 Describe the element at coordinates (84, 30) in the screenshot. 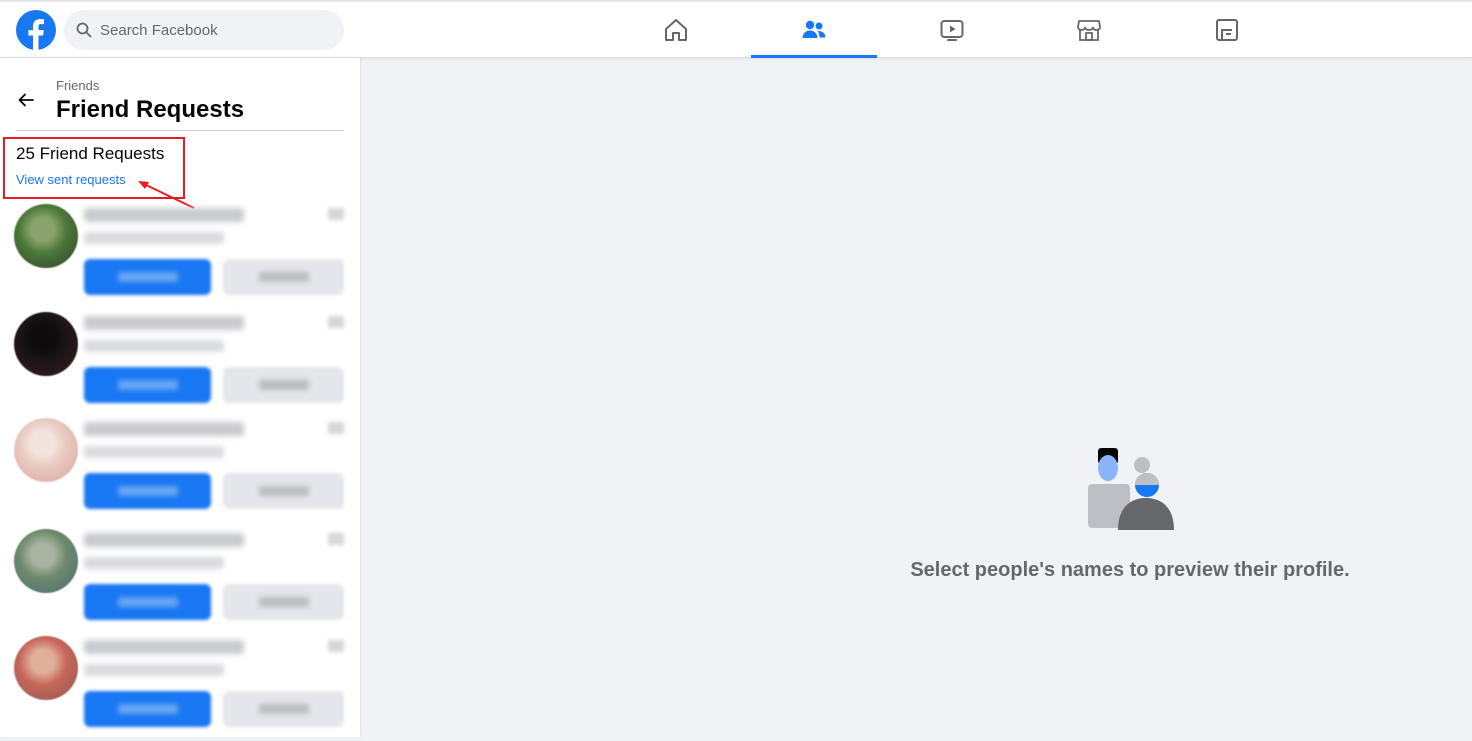

I see `search-icon` at that location.